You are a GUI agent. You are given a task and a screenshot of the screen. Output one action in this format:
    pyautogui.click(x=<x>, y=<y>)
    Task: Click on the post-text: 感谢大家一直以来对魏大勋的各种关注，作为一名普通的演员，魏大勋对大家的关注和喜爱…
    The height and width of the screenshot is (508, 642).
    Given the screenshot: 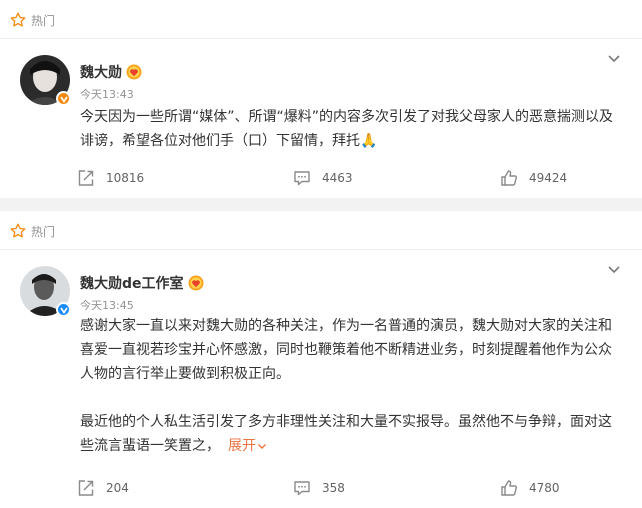 What is the action you would take?
    pyautogui.click(x=346, y=350)
    